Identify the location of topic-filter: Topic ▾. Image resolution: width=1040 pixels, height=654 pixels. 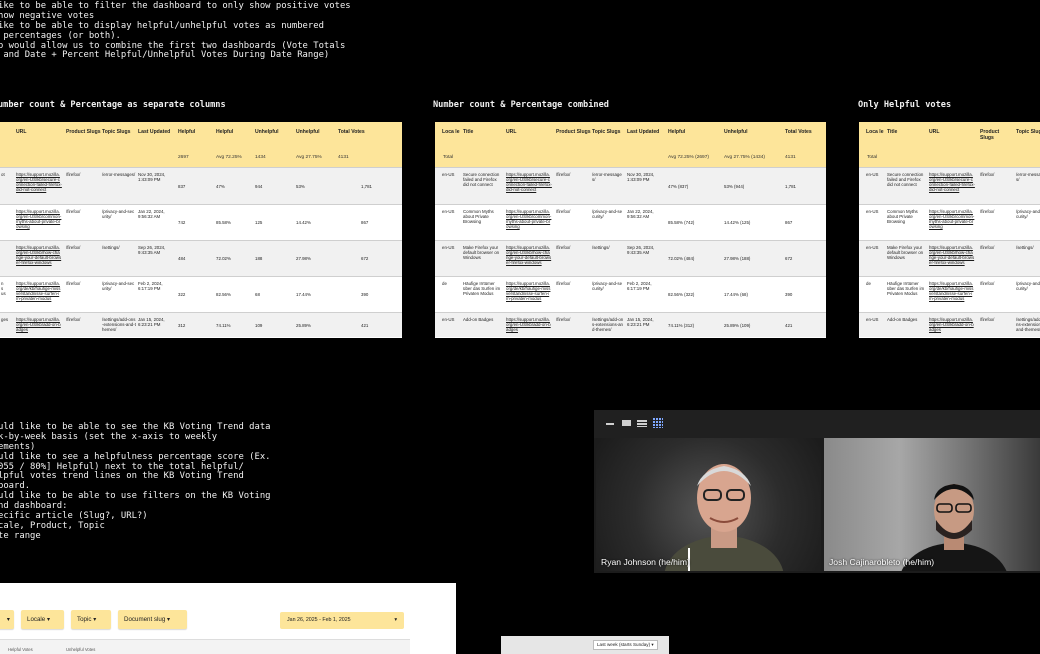
(91, 619).